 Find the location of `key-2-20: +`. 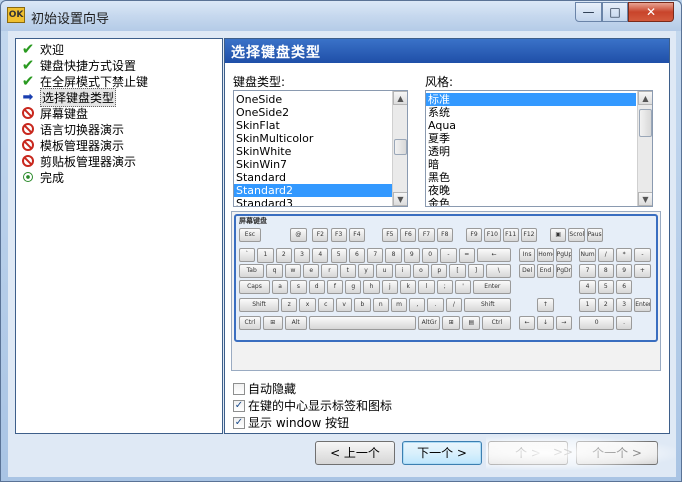

key-2-20: + is located at coordinates (642, 271).